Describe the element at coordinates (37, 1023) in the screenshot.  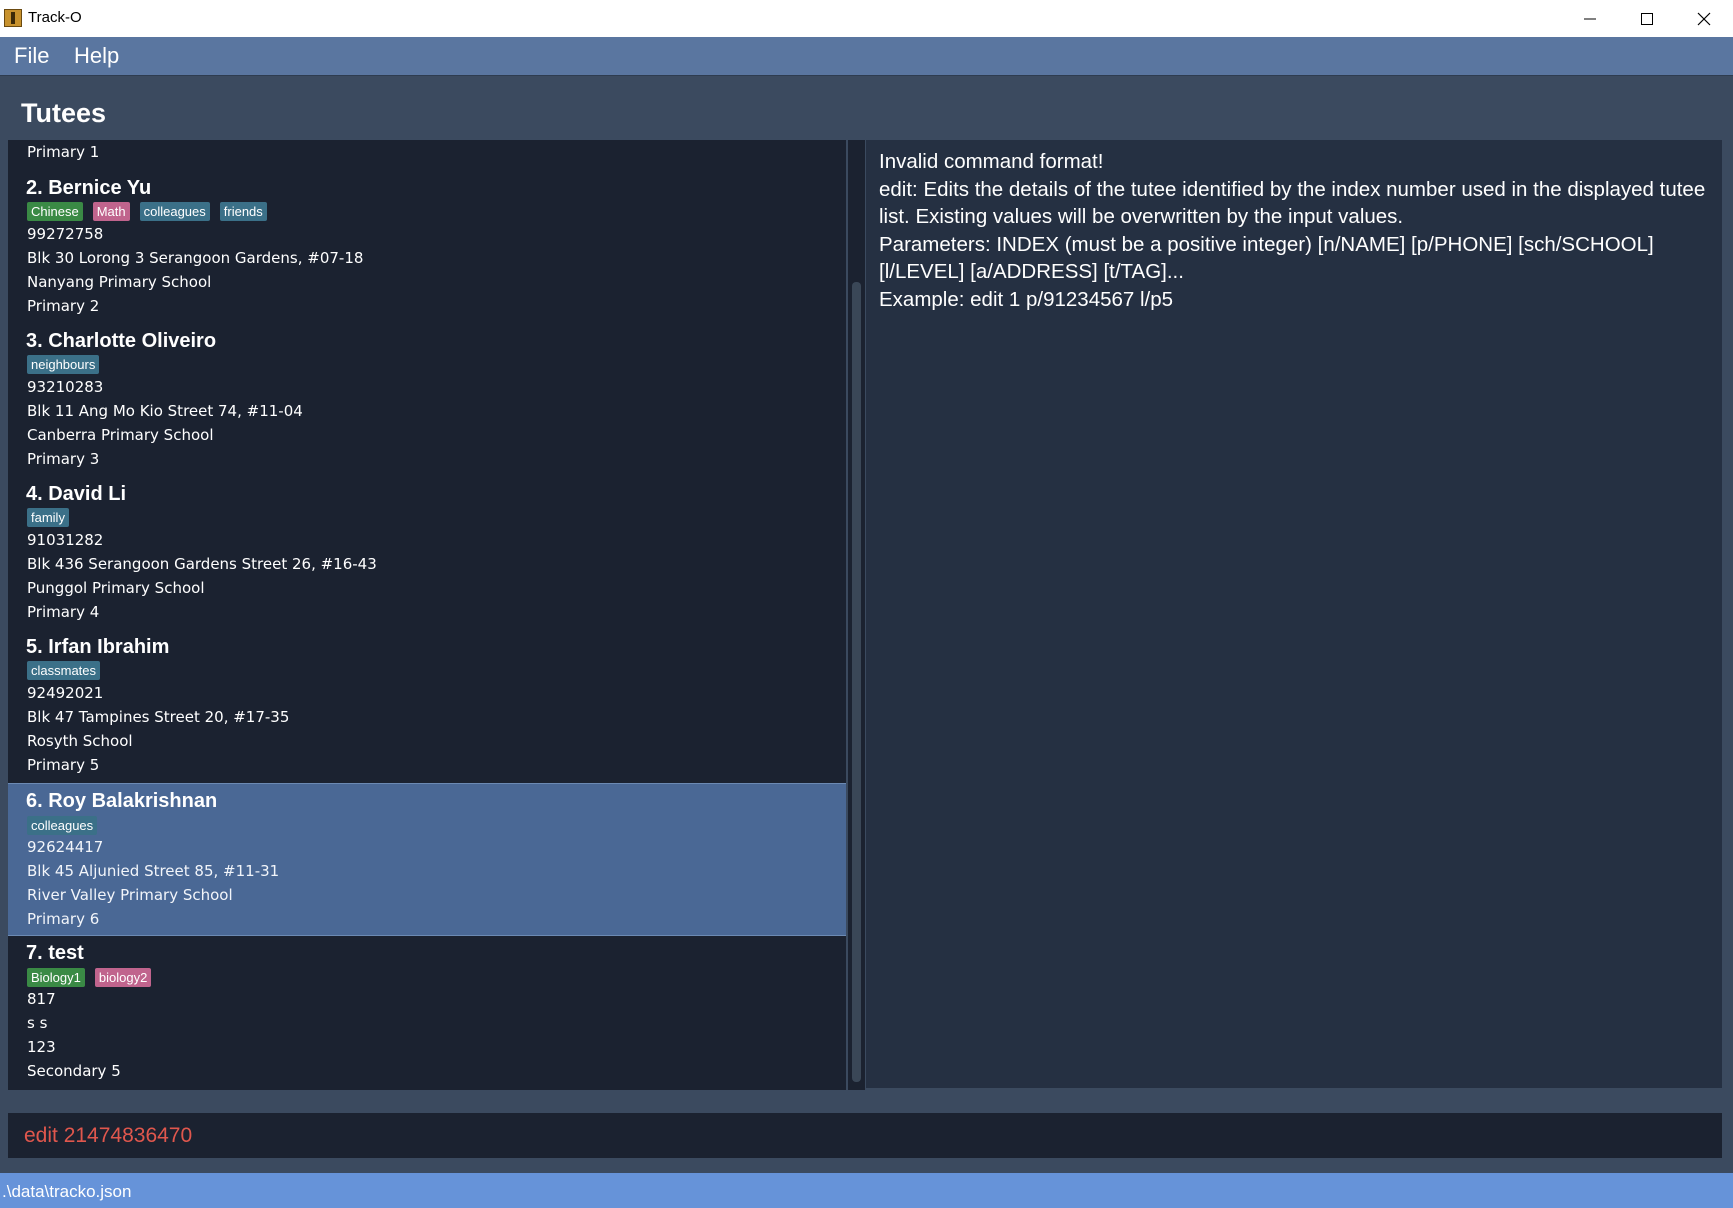
I see `tutee-address: s s` at that location.